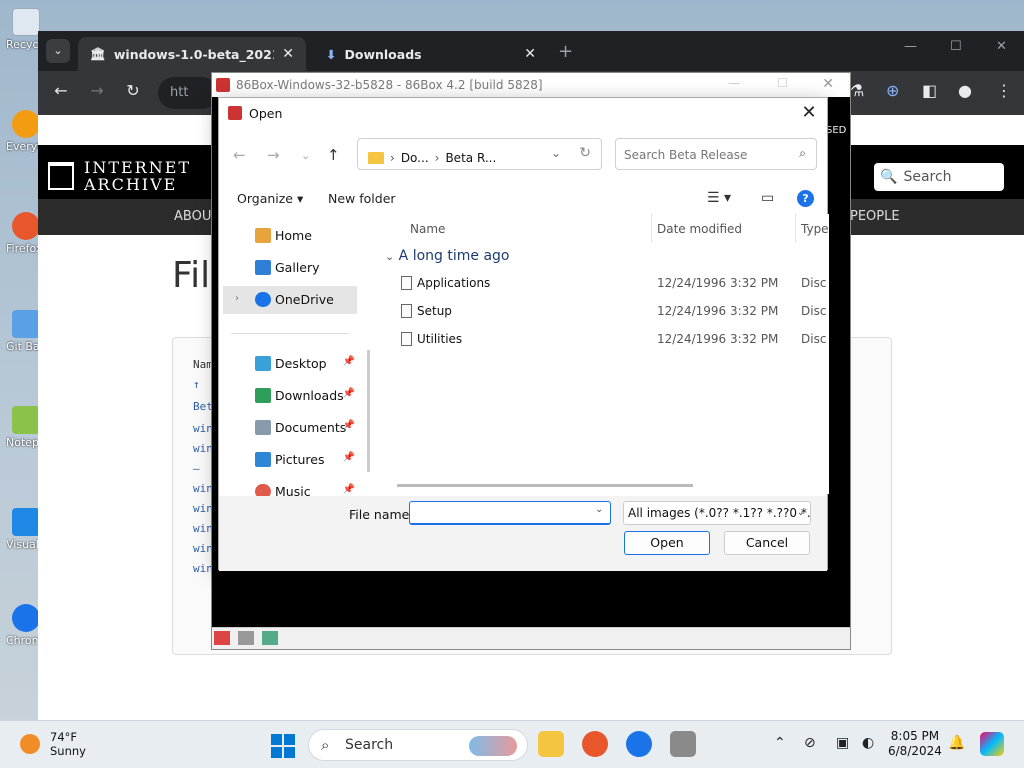  Describe the element at coordinates (956, 743) in the screenshot. I see `notification-icon: 🔔` at that location.